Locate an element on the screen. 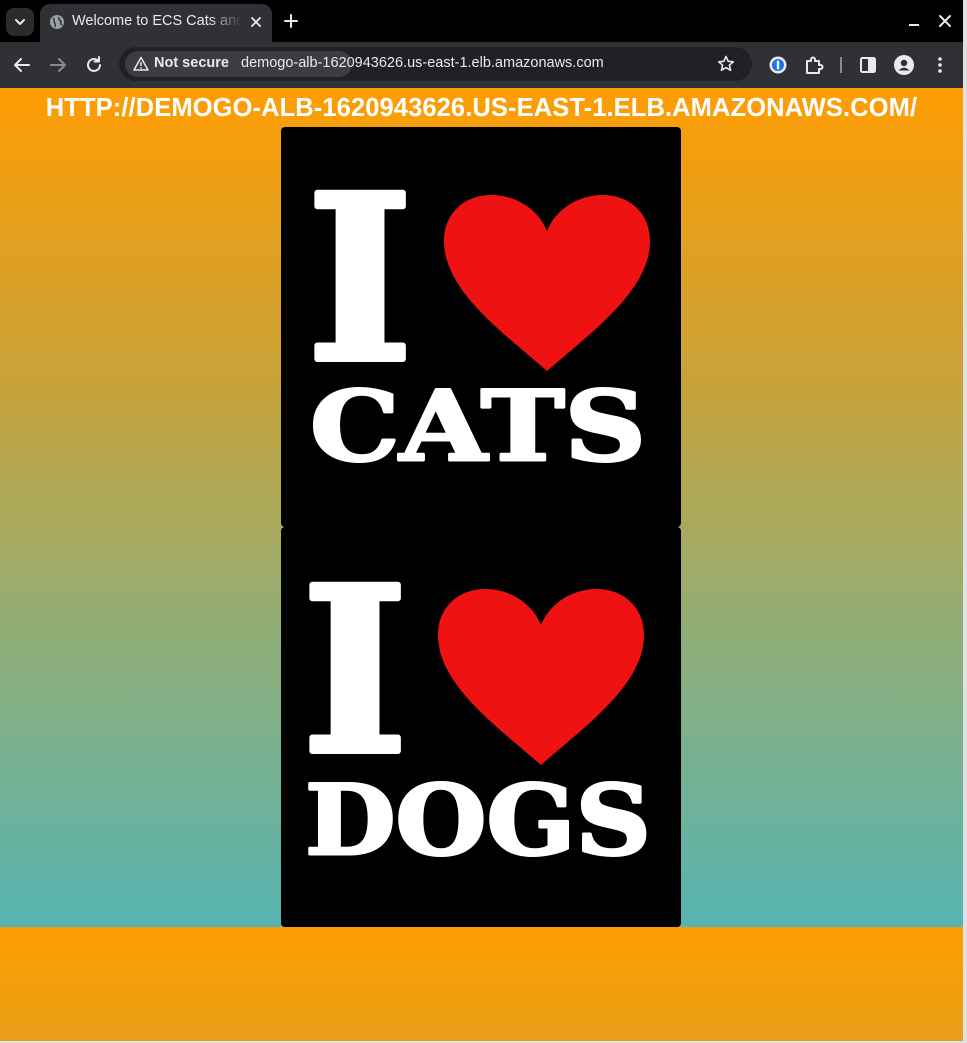 The image size is (967, 1043). i-love-cats-graphic: I CATS is located at coordinates (477, 313).